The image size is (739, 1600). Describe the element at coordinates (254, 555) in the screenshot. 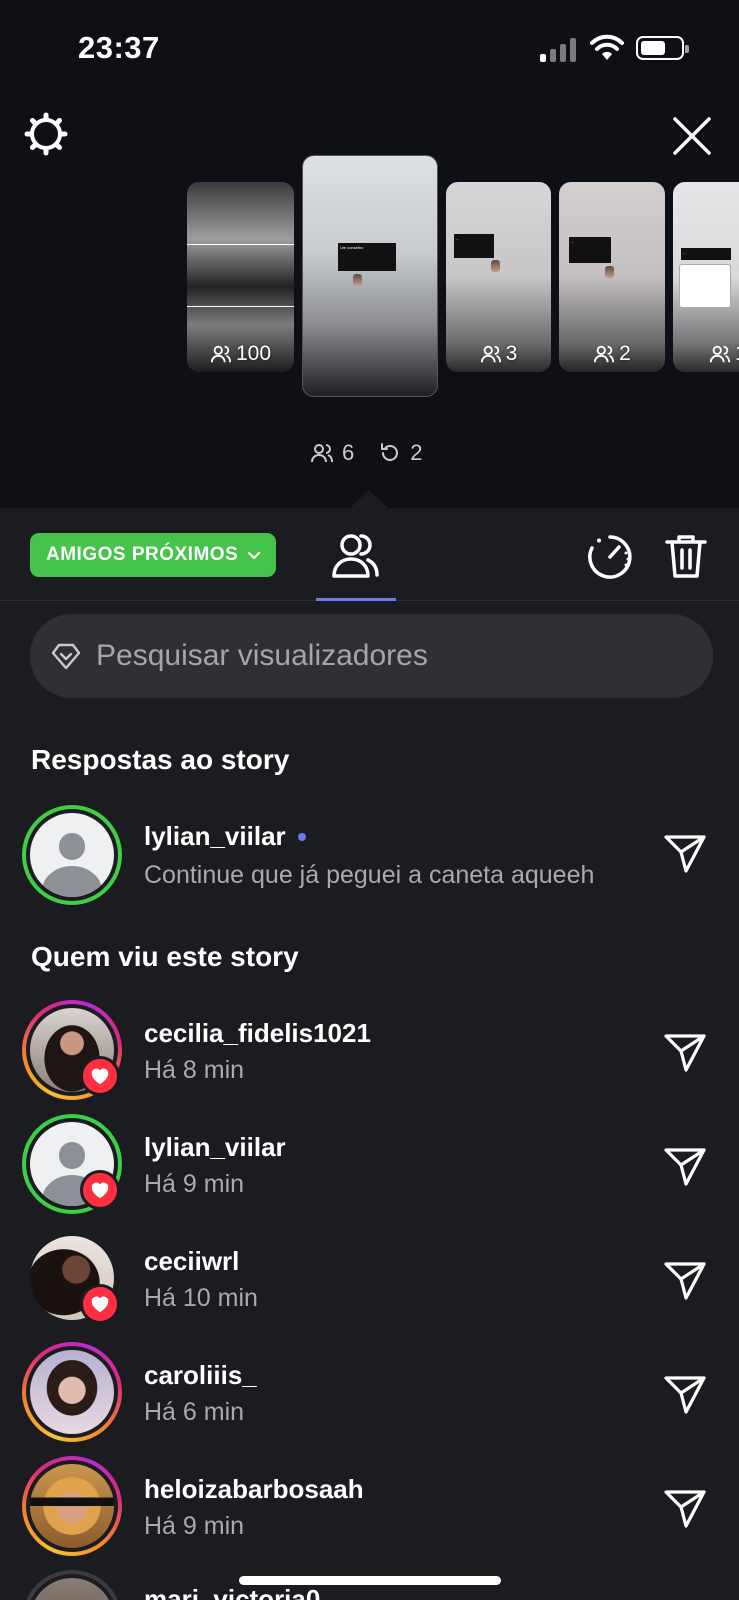

I see `chevron-down-icon` at that location.